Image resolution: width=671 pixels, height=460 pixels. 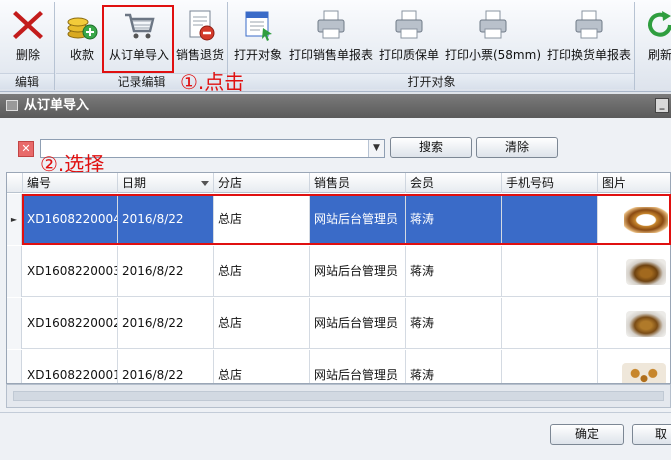 What do you see at coordinates (202, 25) in the screenshot?
I see `return-doc-icon` at bounding box center [202, 25].